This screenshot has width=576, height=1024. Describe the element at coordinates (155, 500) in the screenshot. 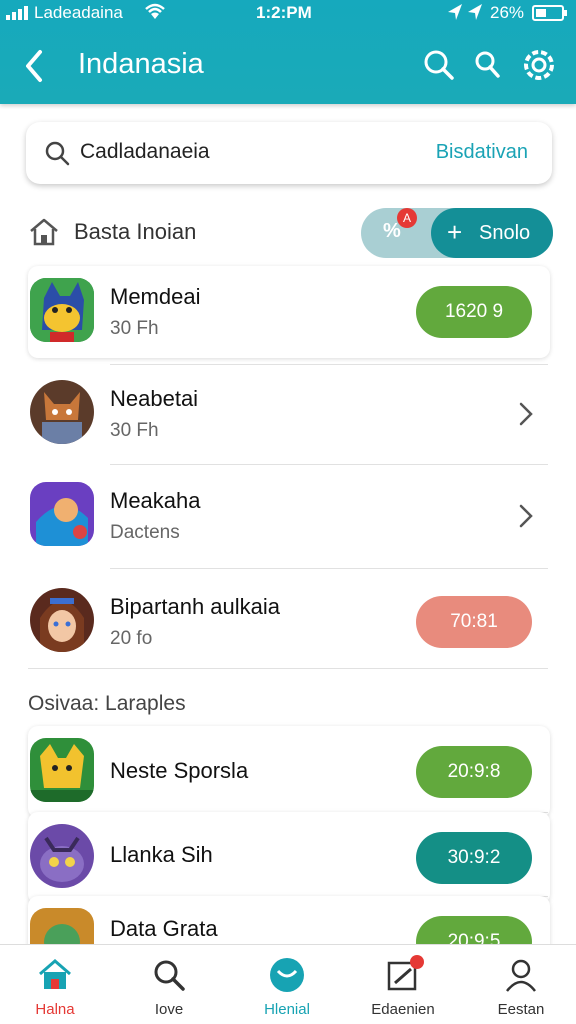

I see `item-name: Meakaha` at that location.